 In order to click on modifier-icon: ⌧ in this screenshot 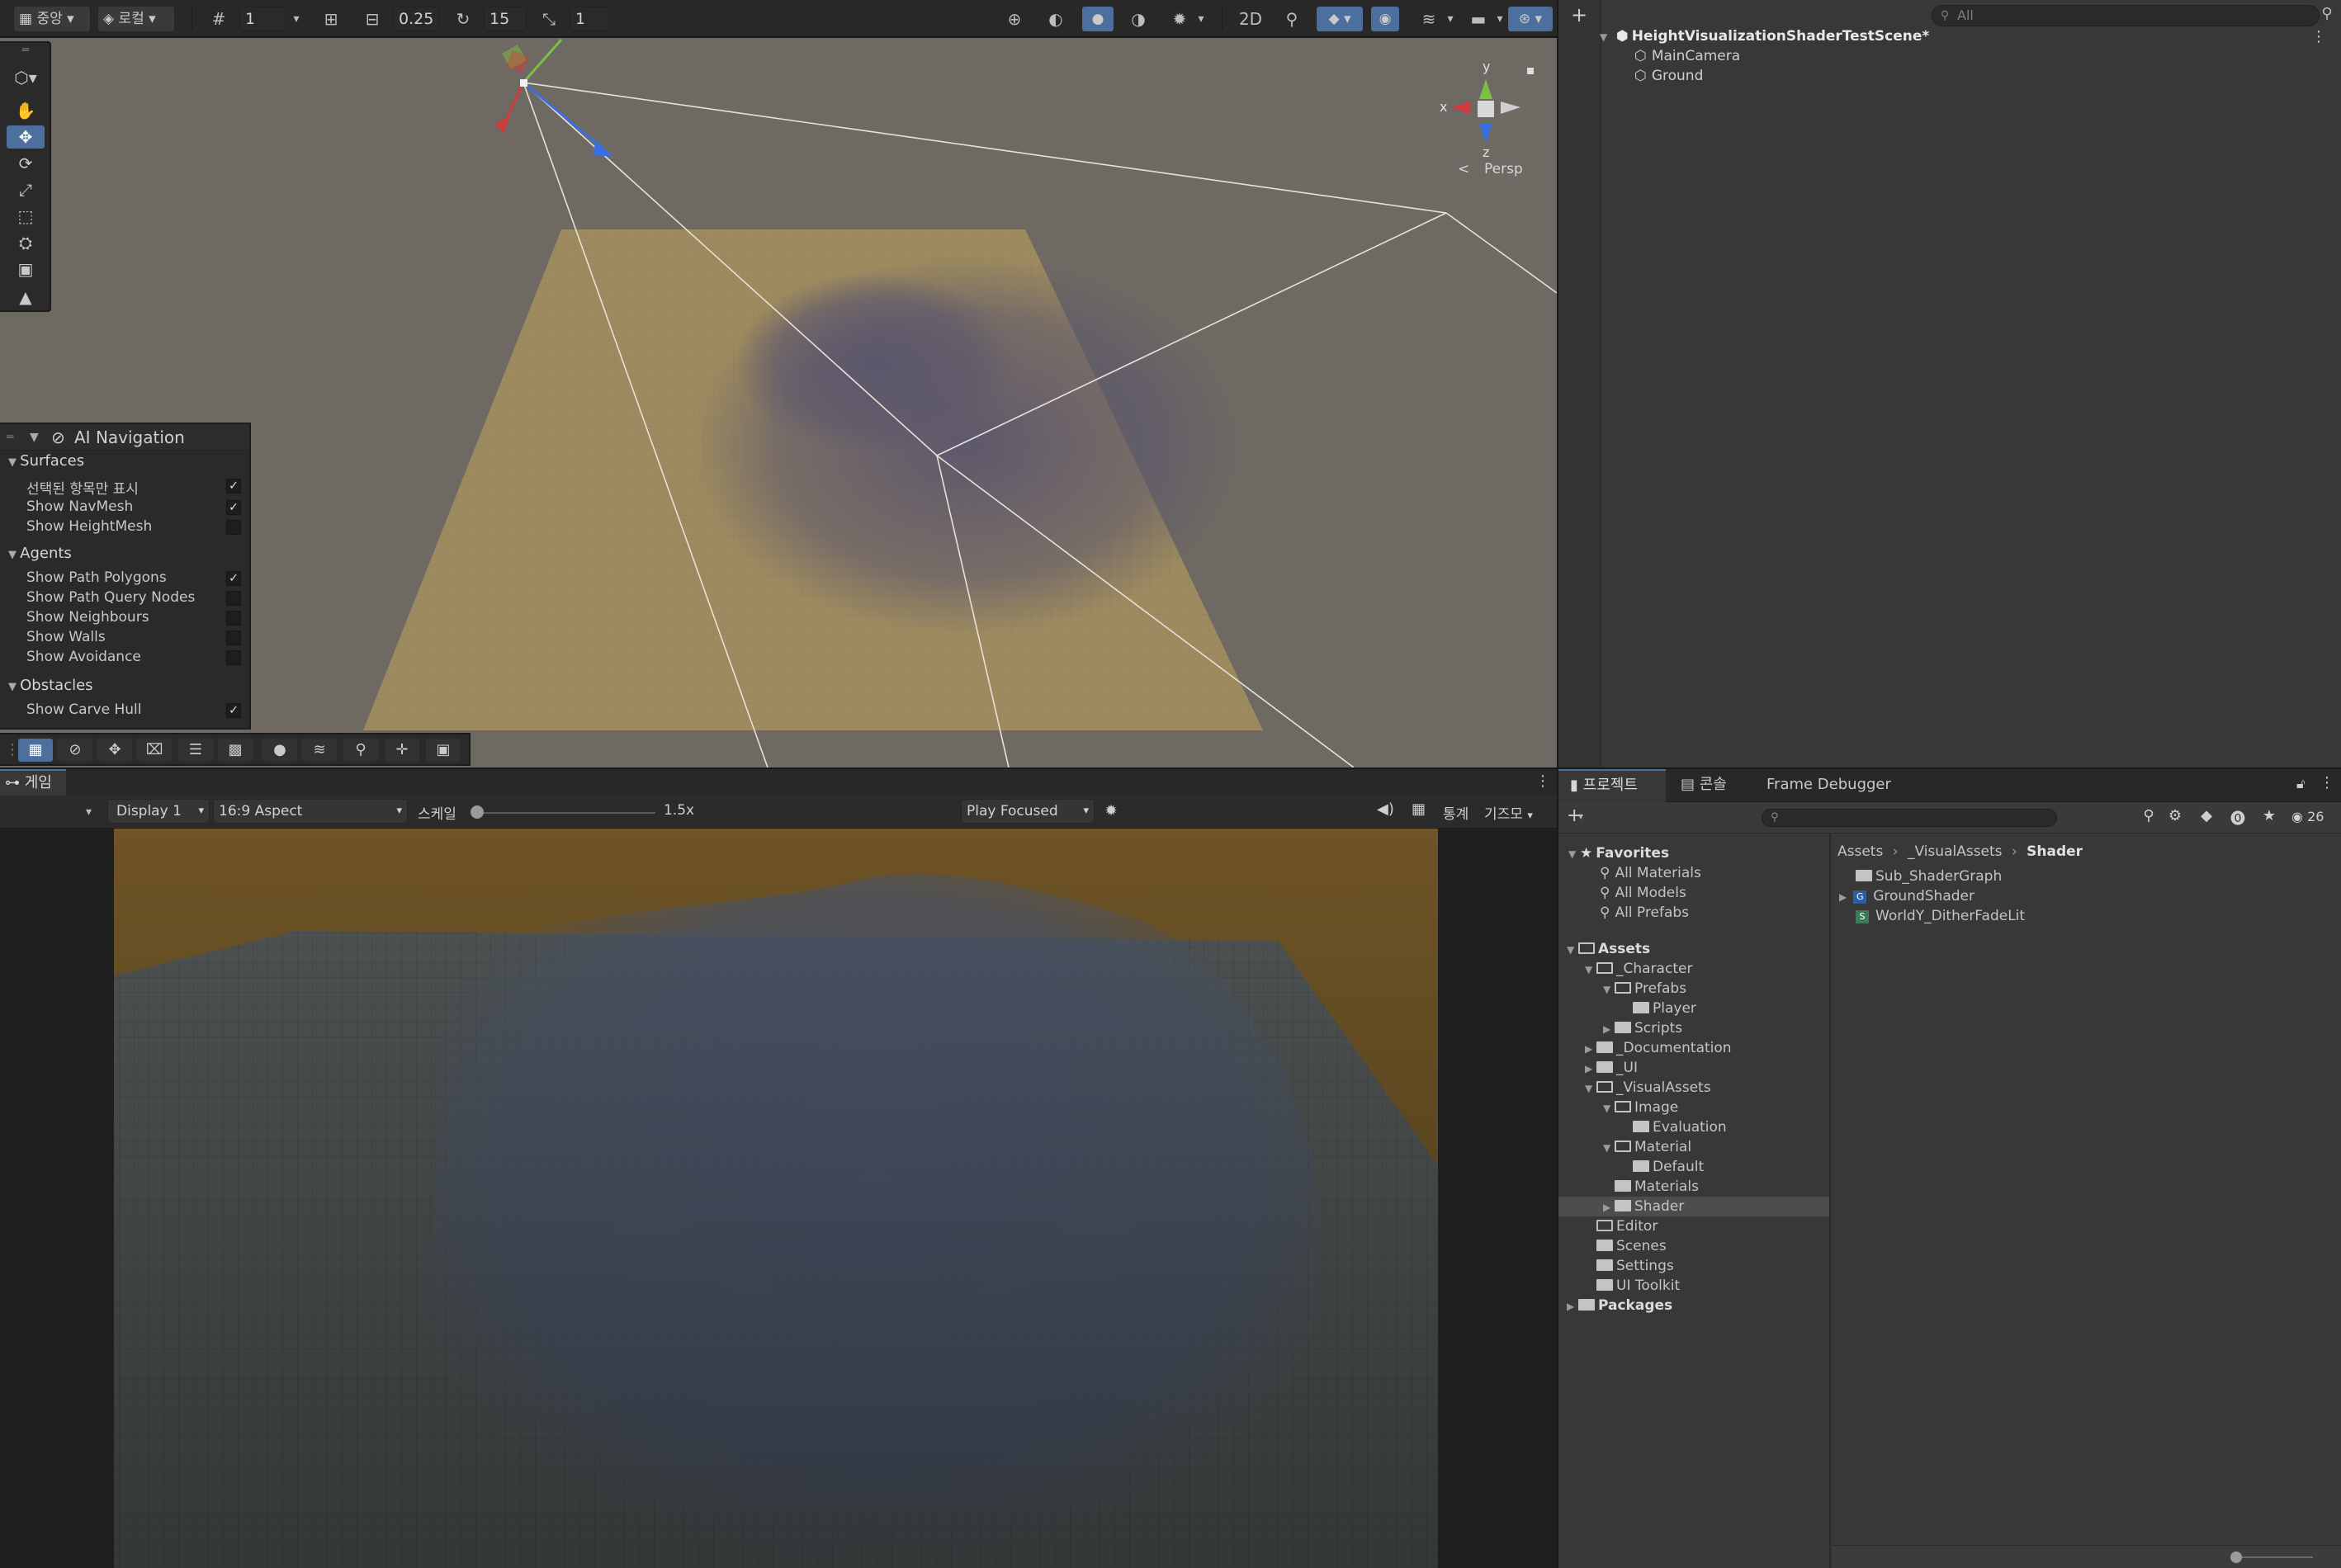, I will do `click(154, 750)`.